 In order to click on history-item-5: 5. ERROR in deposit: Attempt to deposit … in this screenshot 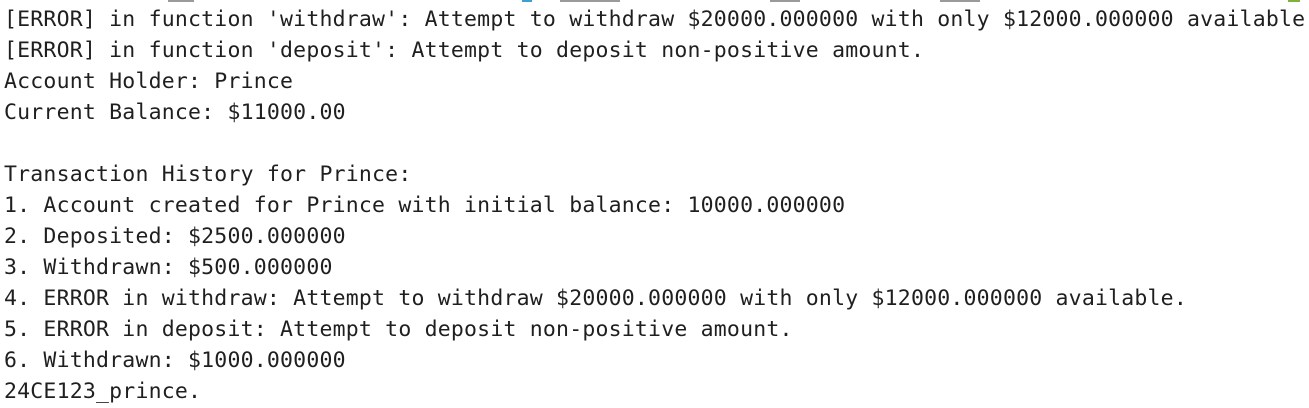, I will do `click(398, 329)`.